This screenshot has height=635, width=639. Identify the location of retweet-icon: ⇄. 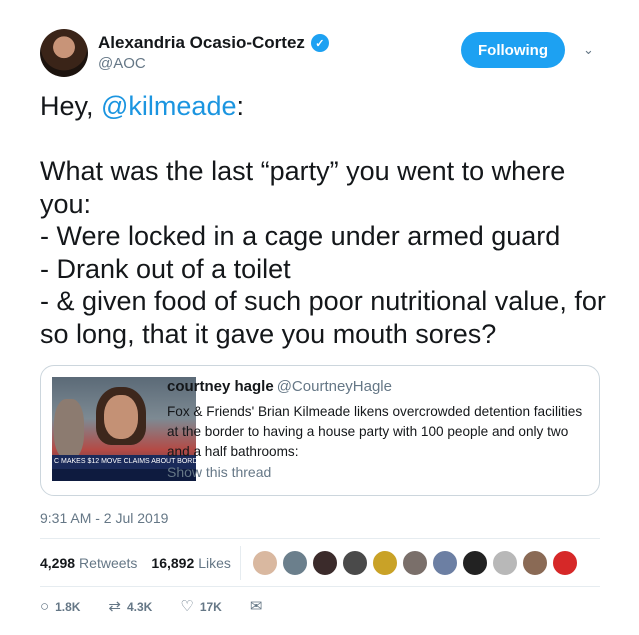
(114, 606).